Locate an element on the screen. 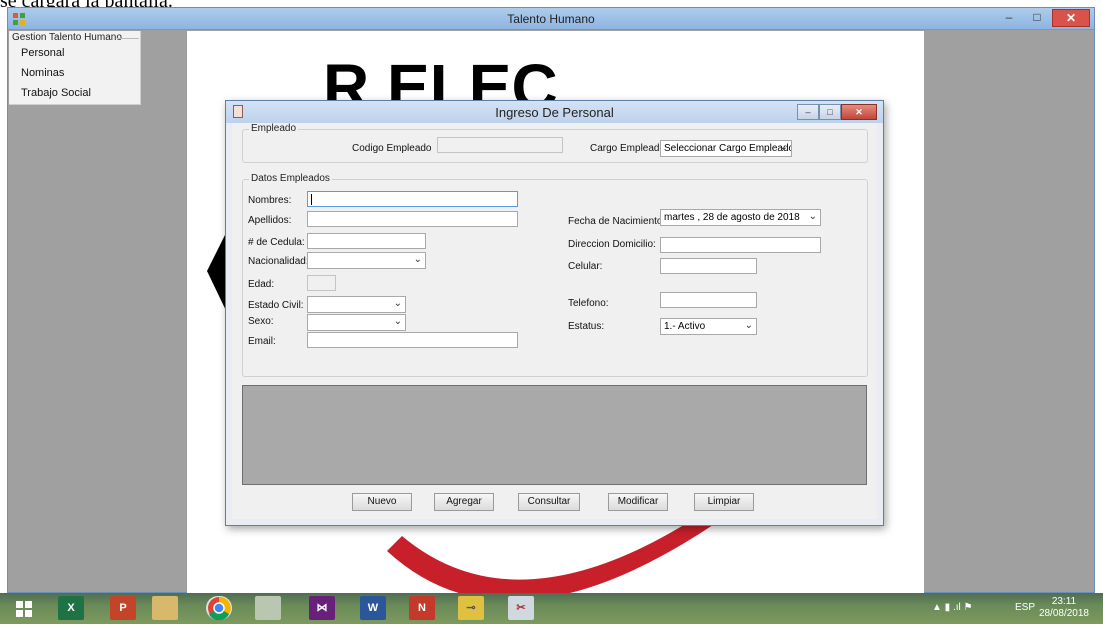 This screenshot has width=1103, height=629. language-indicator: ESP is located at coordinates (1025, 607).